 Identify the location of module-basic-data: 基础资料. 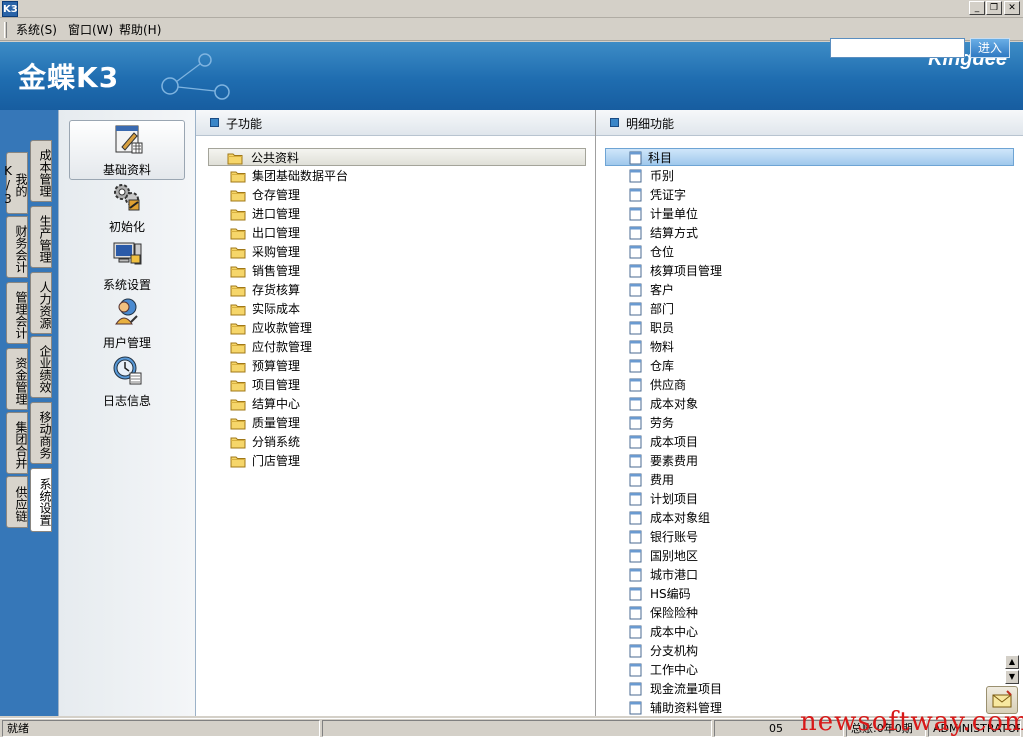
(127, 150).